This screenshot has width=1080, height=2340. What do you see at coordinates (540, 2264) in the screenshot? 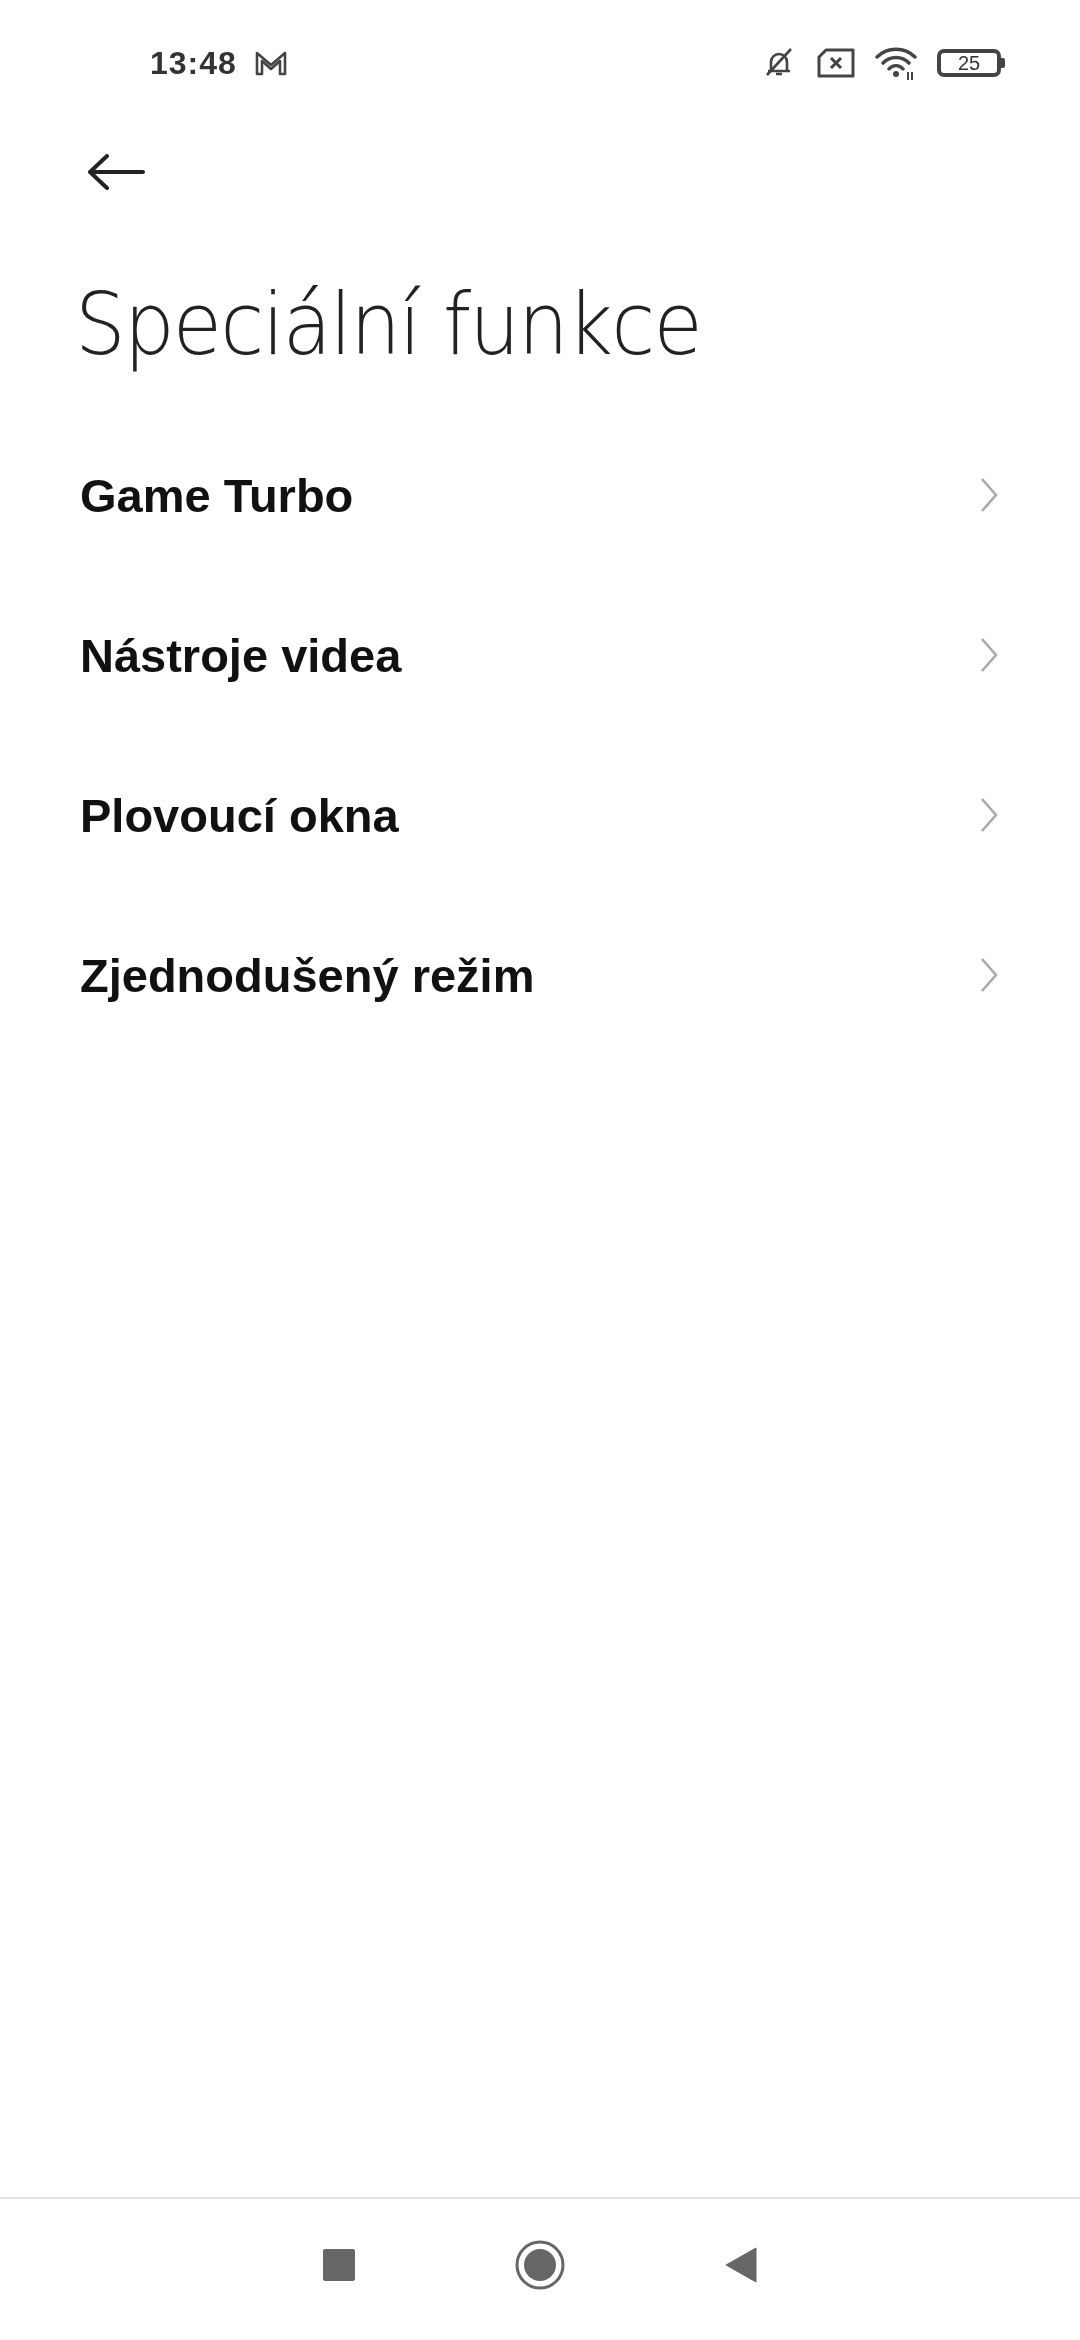
I see `home-button` at bounding box center [540, 2264].